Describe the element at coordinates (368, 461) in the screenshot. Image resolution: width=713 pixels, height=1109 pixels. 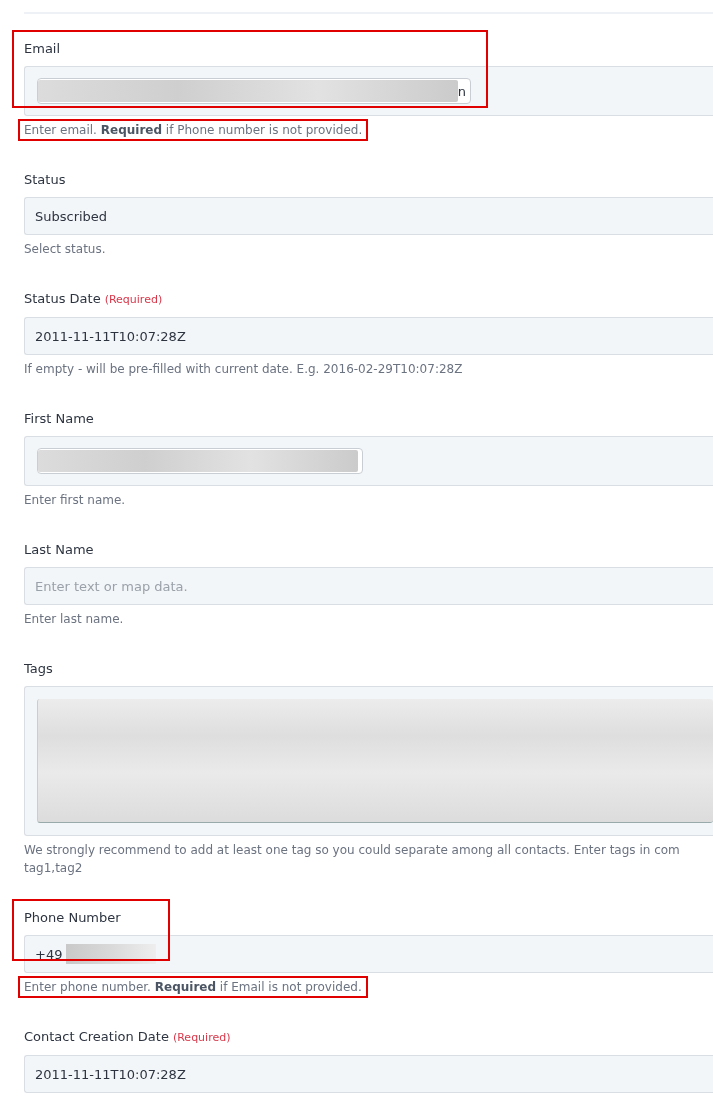
I see `input-field` at that location.